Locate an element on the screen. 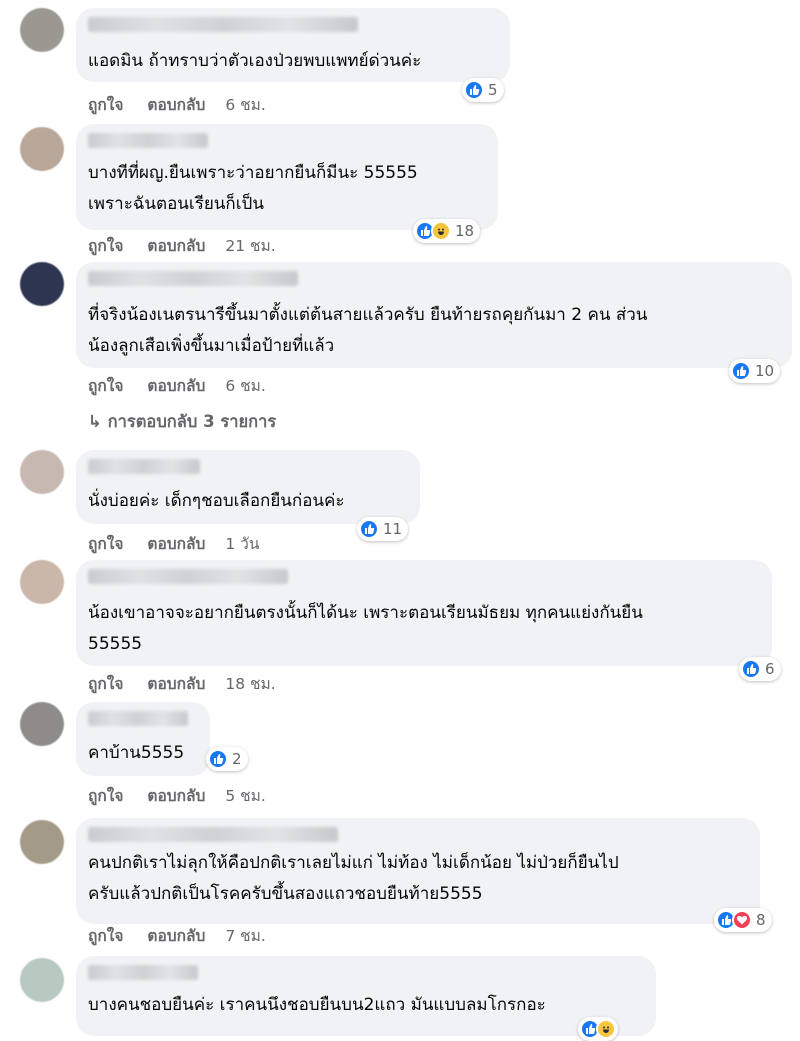 This screenshot has height=1041, width=800. reaction-summary: 2 is located at coordinates (227, 759).